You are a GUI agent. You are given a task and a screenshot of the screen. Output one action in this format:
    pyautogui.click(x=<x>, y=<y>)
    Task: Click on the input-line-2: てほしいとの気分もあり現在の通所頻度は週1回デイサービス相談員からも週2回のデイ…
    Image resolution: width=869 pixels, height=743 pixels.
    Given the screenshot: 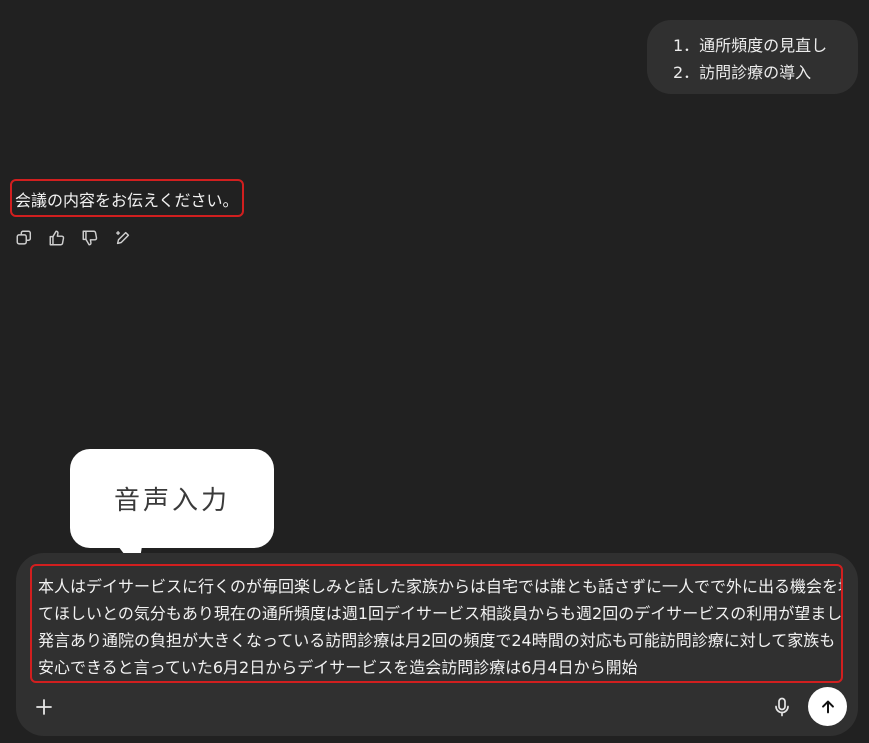 What is the action you would take?
    pyautogui.click(x=440, y=613)
    